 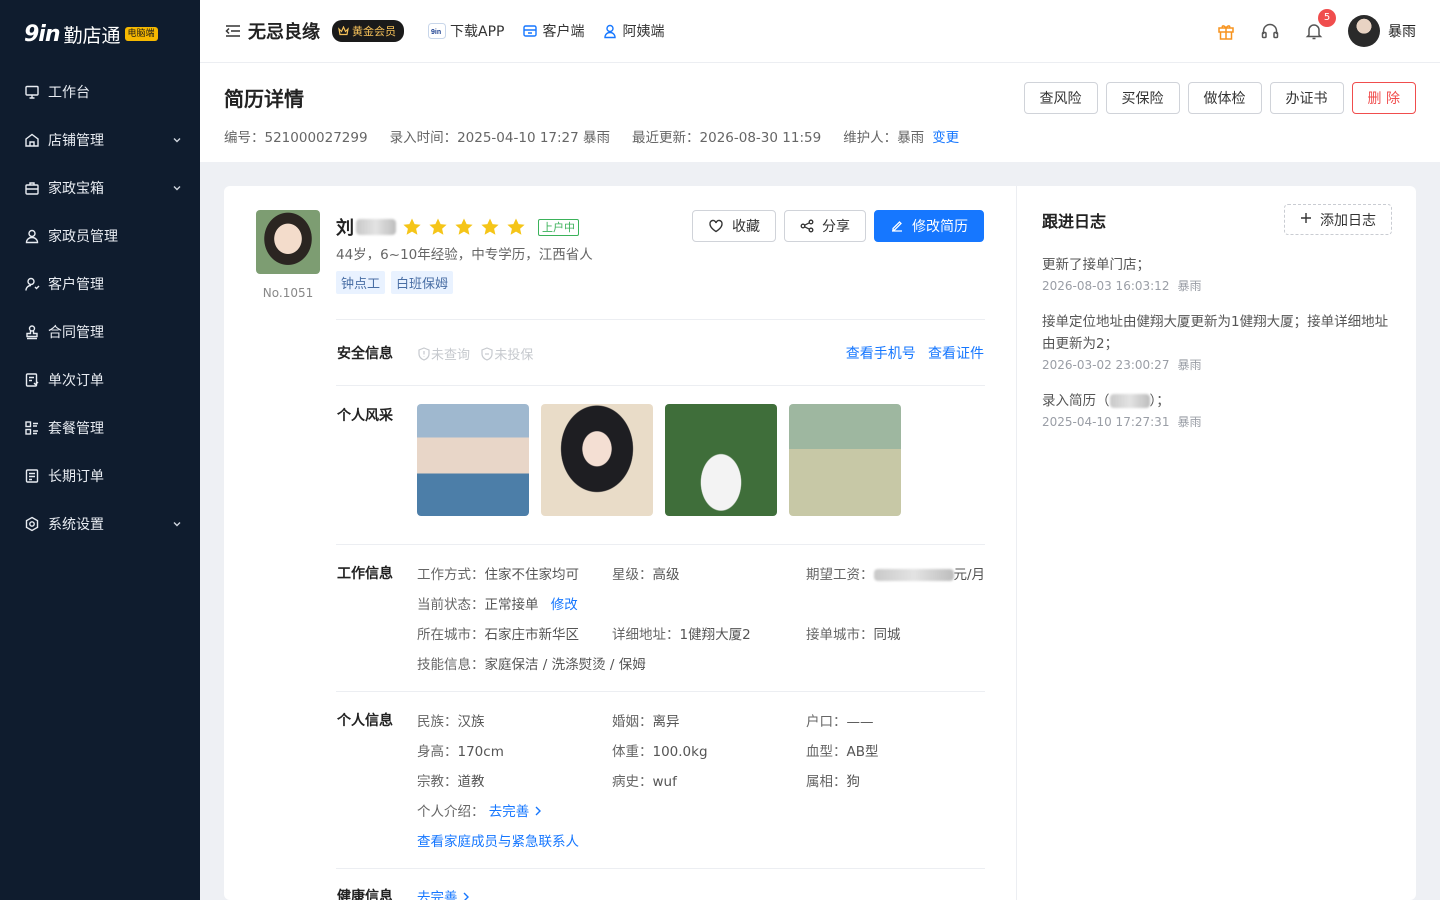 What do you see at coordinates (284, 31) in the screenshot?
I see `shop-name: 无忌良缘` at bounding box center [284, 31].